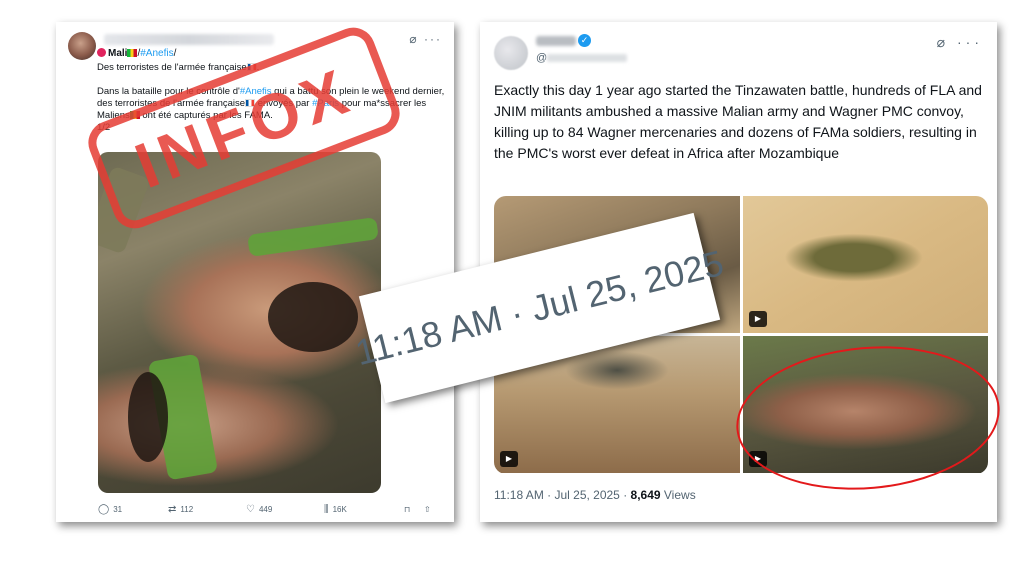 Image resolution: width=1024 pixels, height=576 pixels. What do you see at coordinates (427, 509) in the screenshot?
I see `share-icon: ⇧` at bounding box center [427, 509].